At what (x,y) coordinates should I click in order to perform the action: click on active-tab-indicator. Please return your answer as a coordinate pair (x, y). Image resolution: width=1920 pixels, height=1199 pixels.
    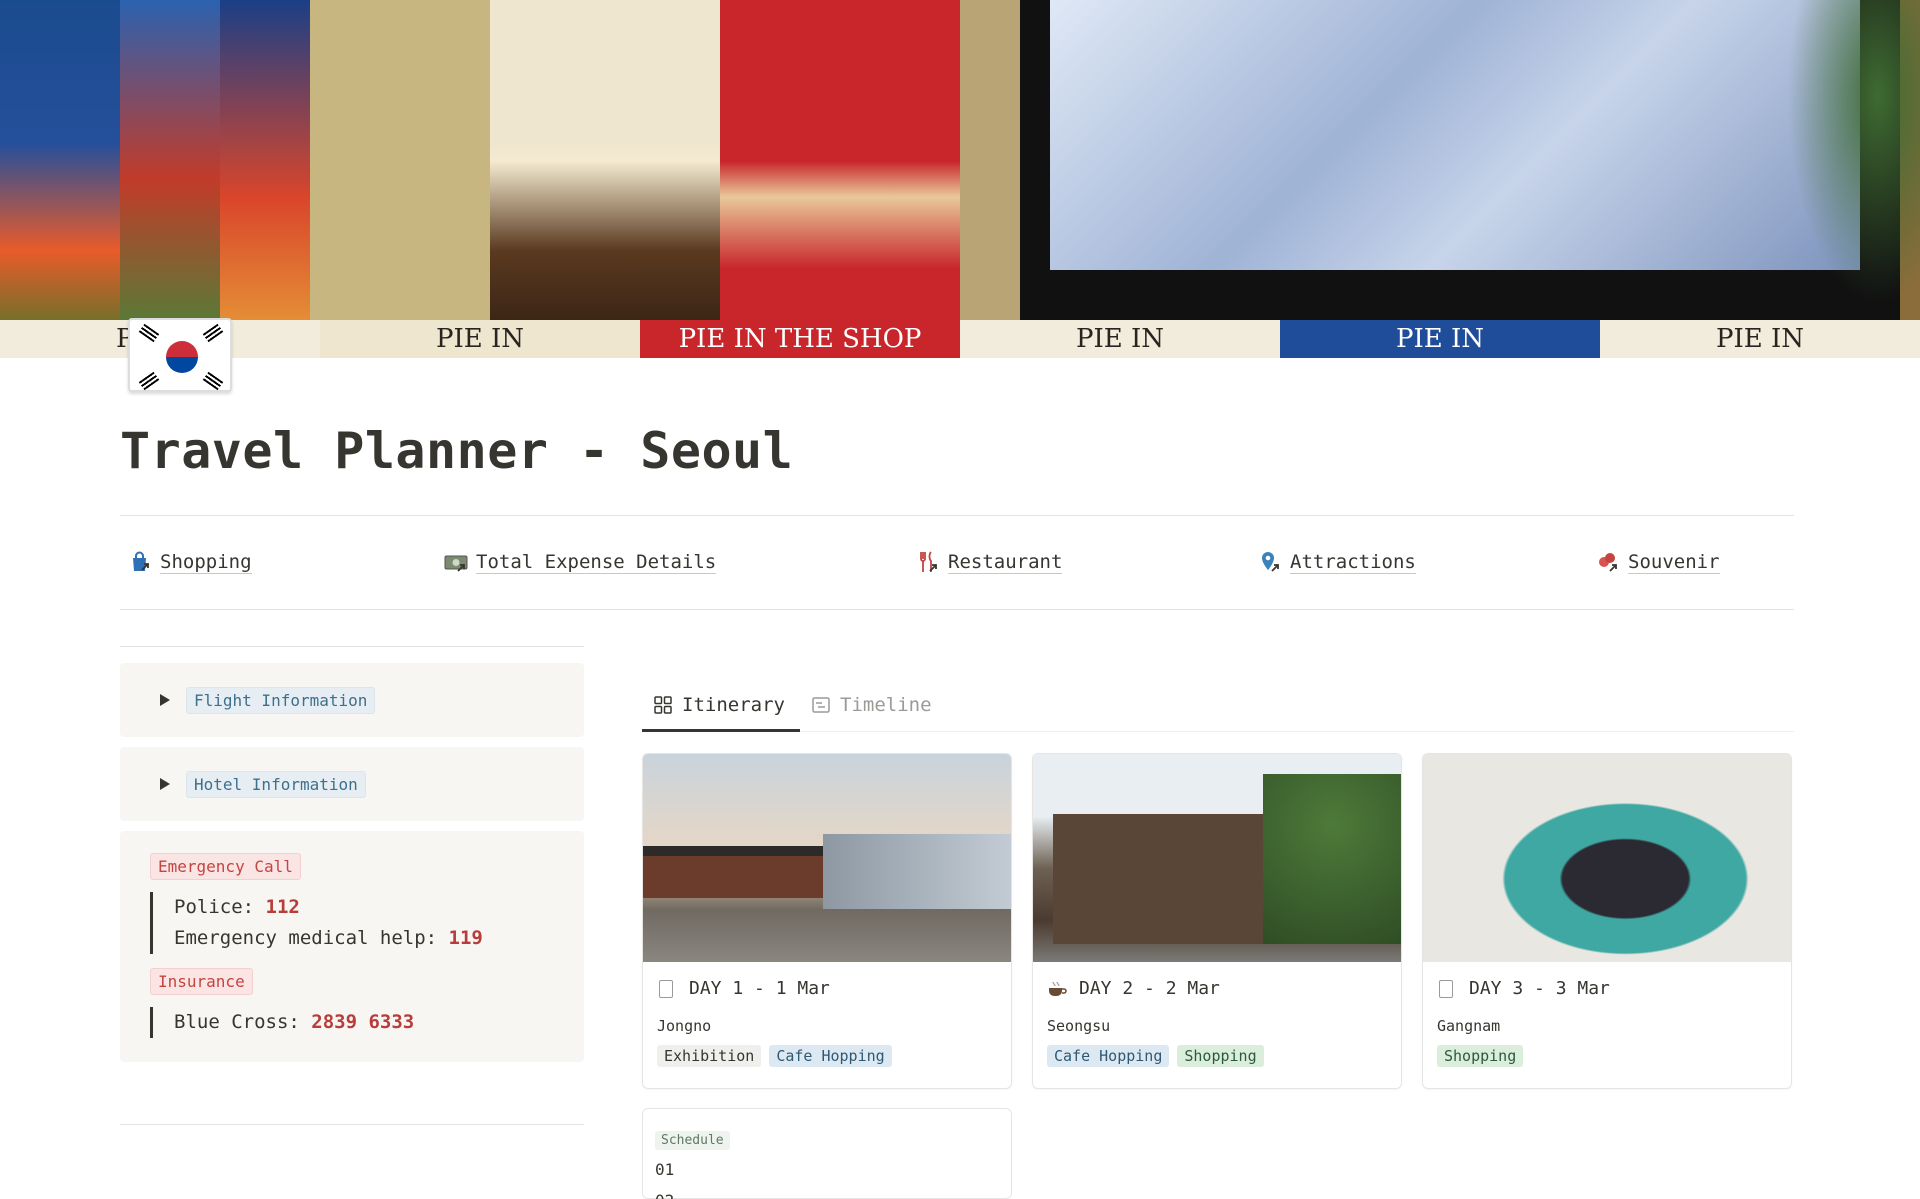
    Looking at the image, I should click on (721, 730).